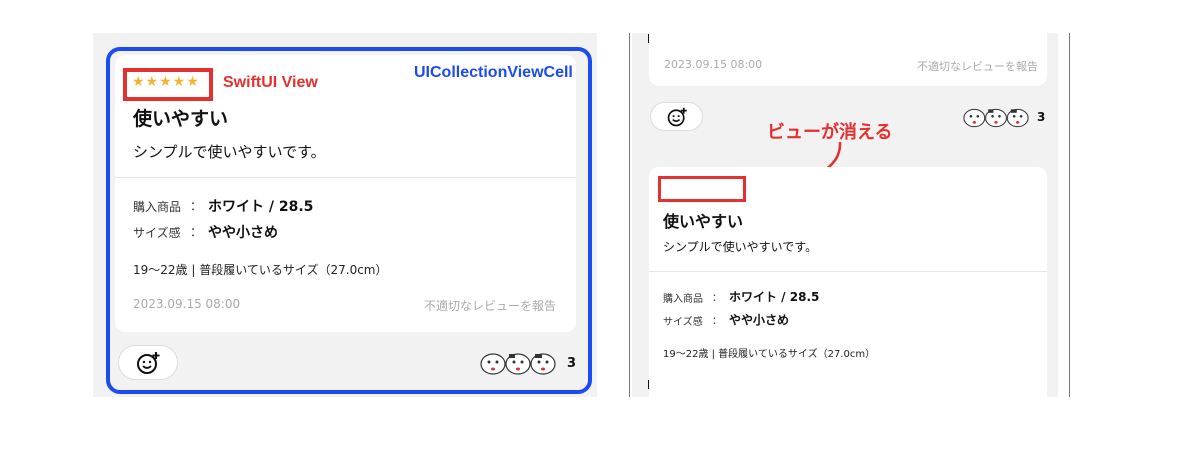 The image size is (1200, 451). I want to click on star-rating: ★★★★★, so click(166, 82).